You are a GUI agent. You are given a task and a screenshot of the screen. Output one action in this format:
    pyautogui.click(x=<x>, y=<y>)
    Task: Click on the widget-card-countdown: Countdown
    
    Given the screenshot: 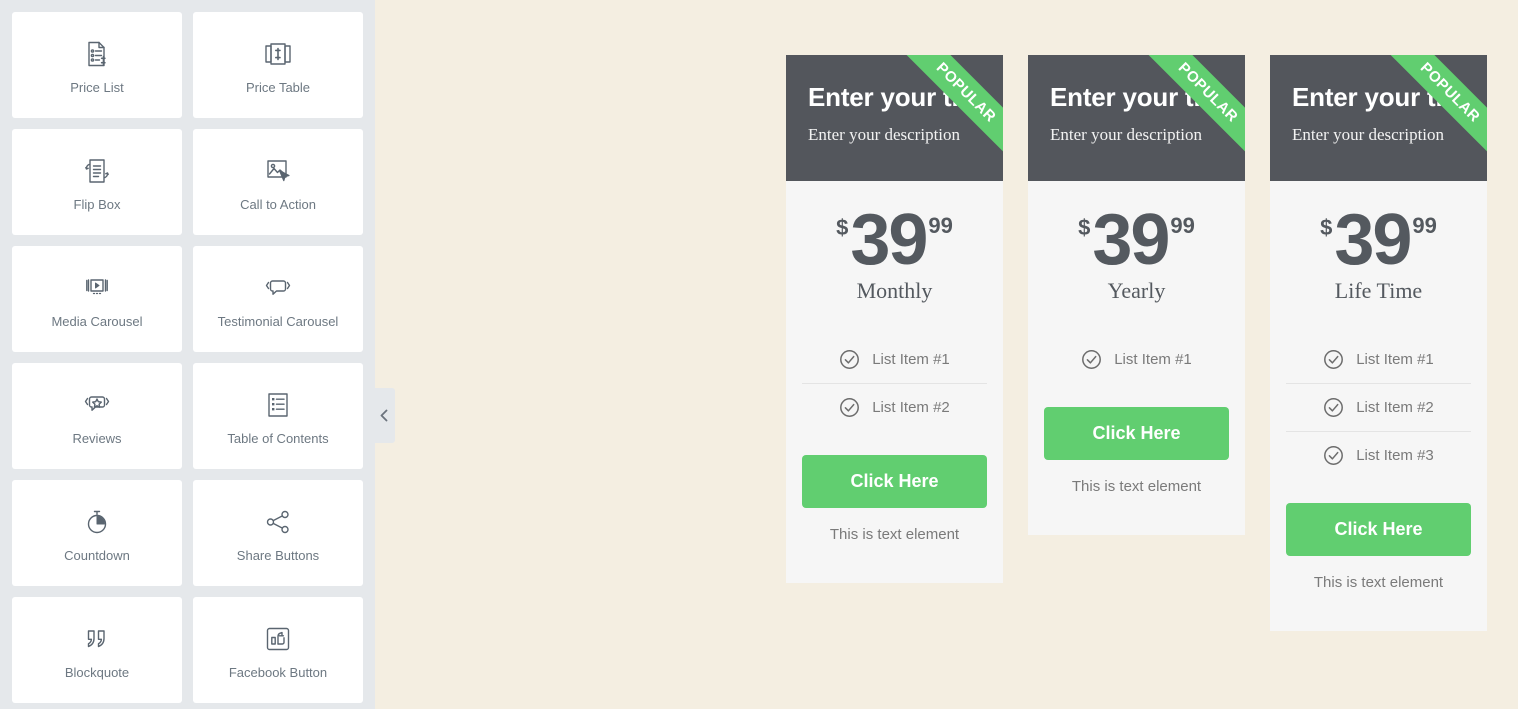 What is the action you would take?
    pyautogui.click(x=97, y=533)
    